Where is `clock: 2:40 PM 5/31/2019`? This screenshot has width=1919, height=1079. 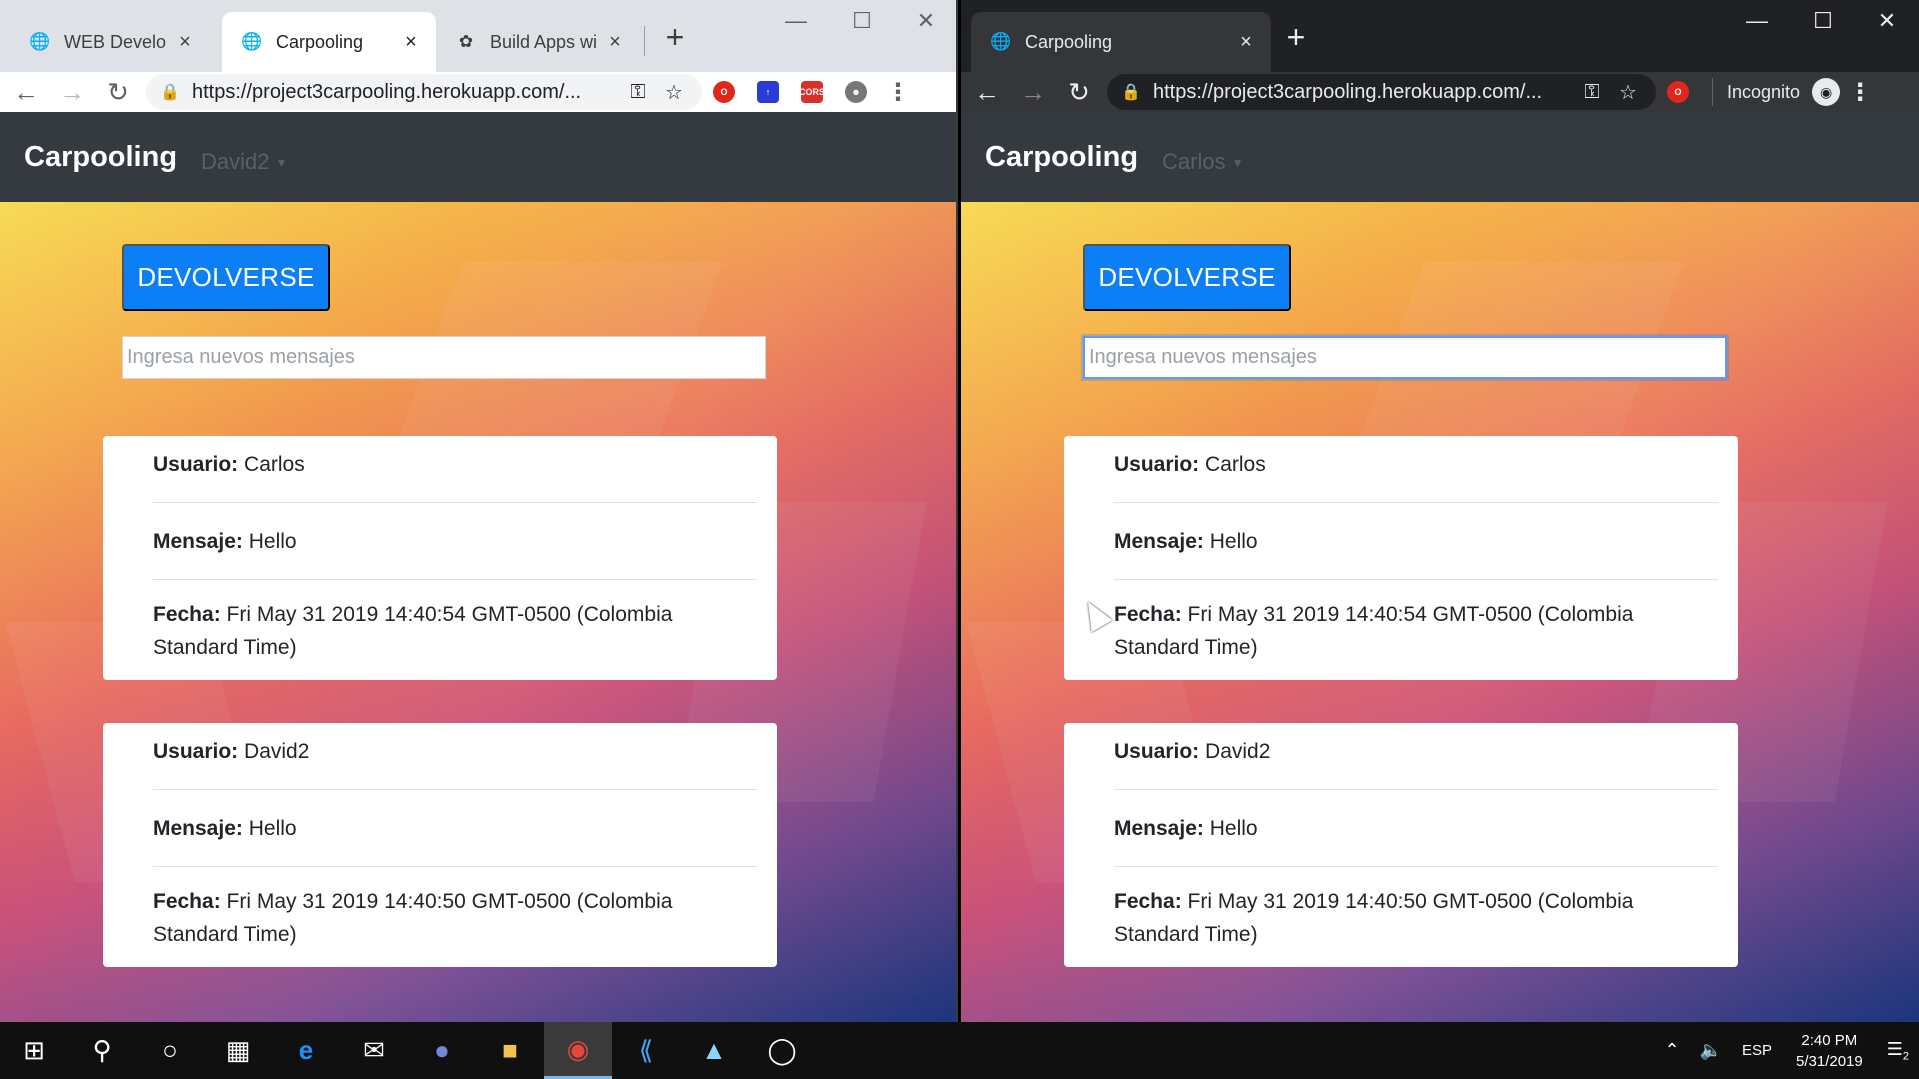 clock: 2:40 PM 5/31/2019 is located at coordinates (1829, 1051).